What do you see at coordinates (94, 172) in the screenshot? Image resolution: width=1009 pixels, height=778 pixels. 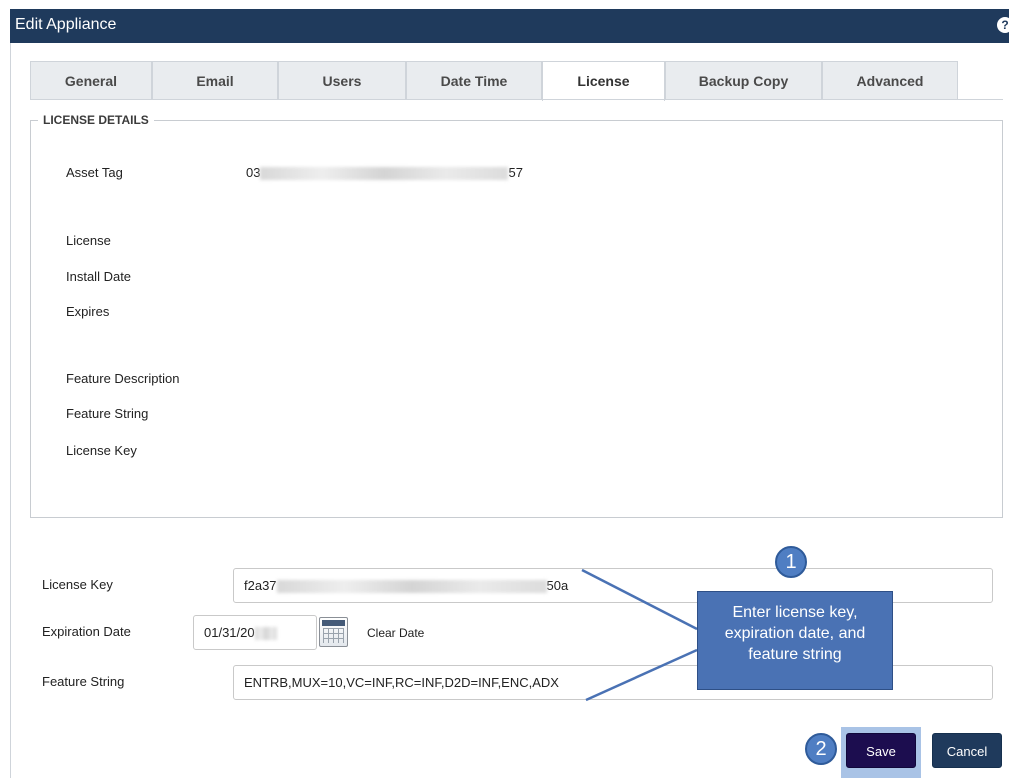 I see `asset-tag-label: Asset Tag` at bounding box center [94, 172].